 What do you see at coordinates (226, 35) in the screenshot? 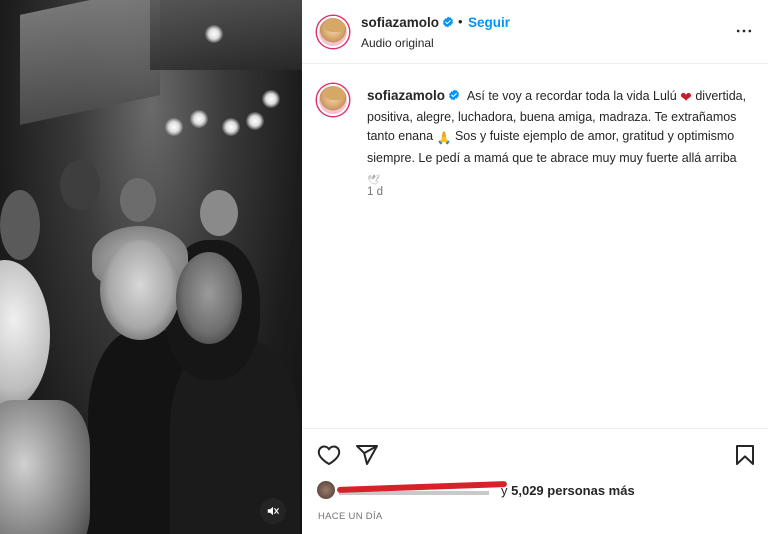
I see `ceiling` at bounding box center [226, 35].